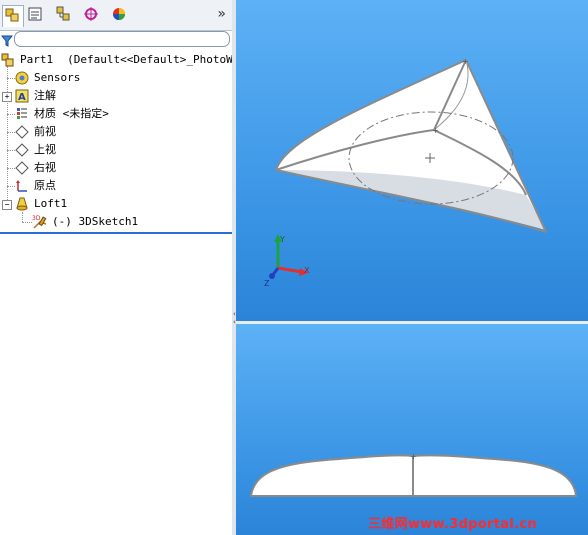  I want to click on tab-display-manager, so click(119, 16).